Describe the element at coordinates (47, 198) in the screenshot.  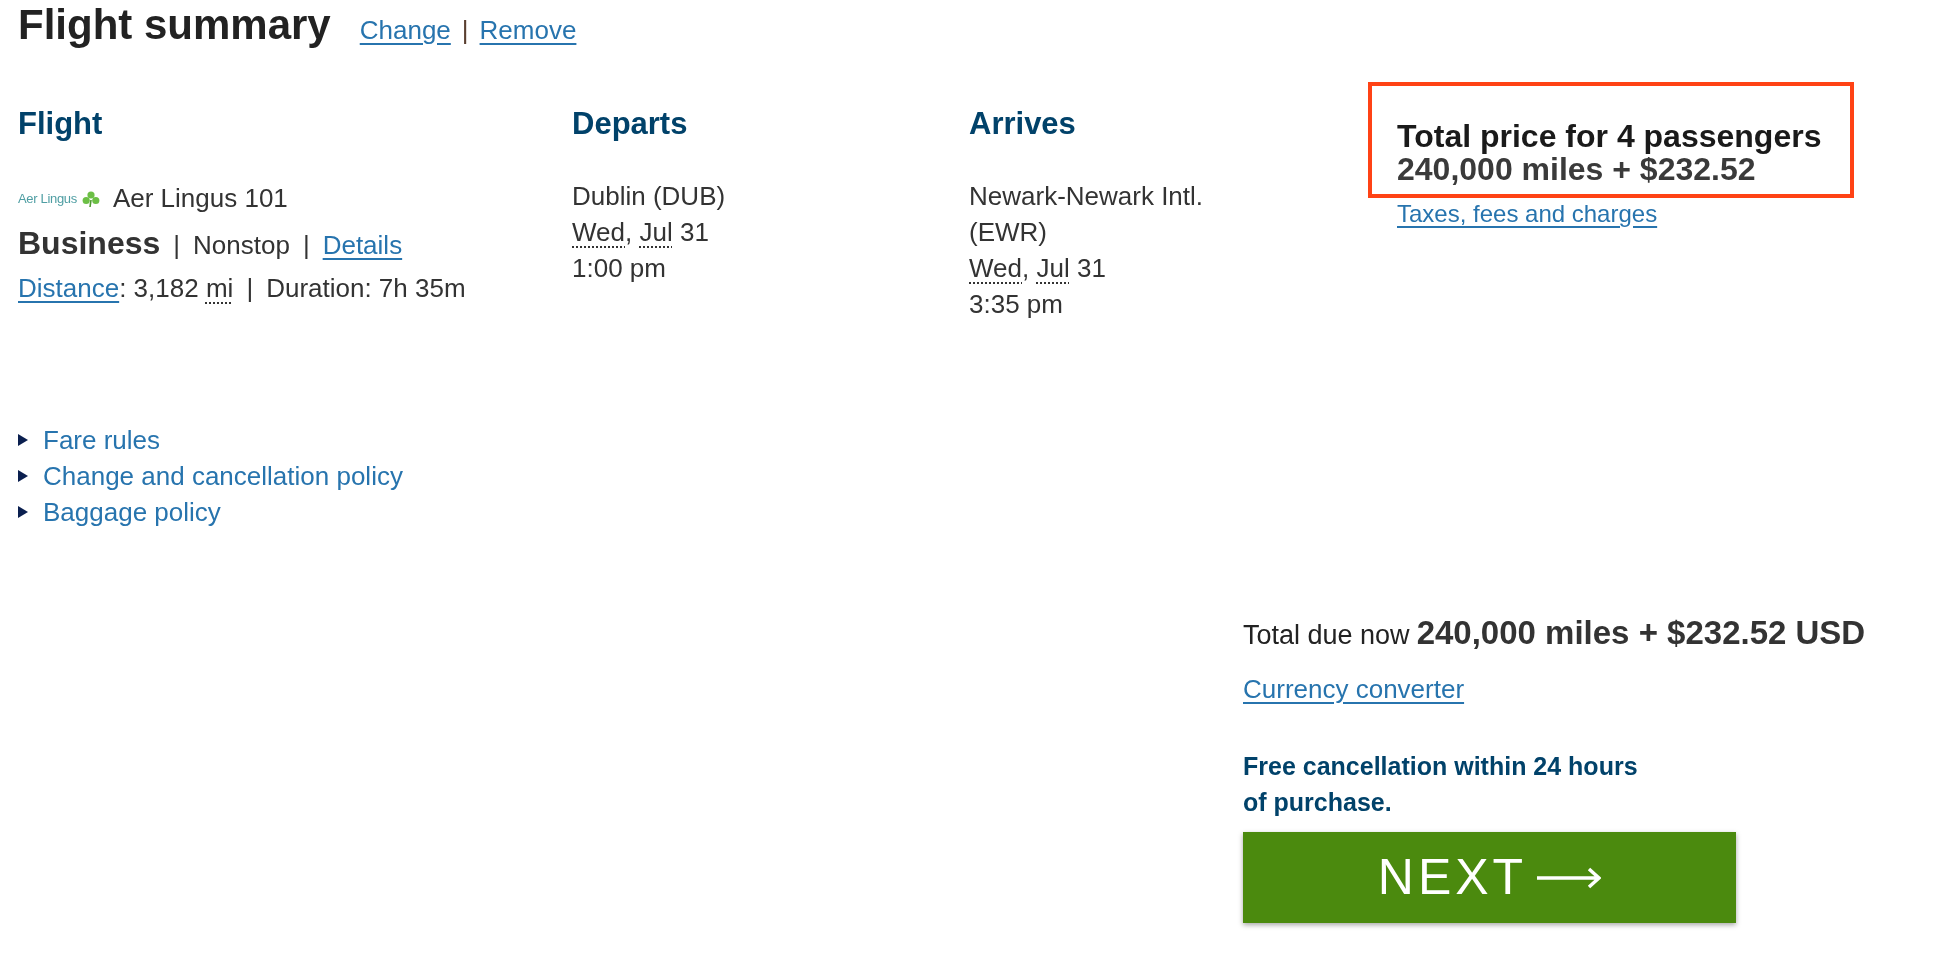
I see `airline-logo-text: Aer Lingus` at that location.